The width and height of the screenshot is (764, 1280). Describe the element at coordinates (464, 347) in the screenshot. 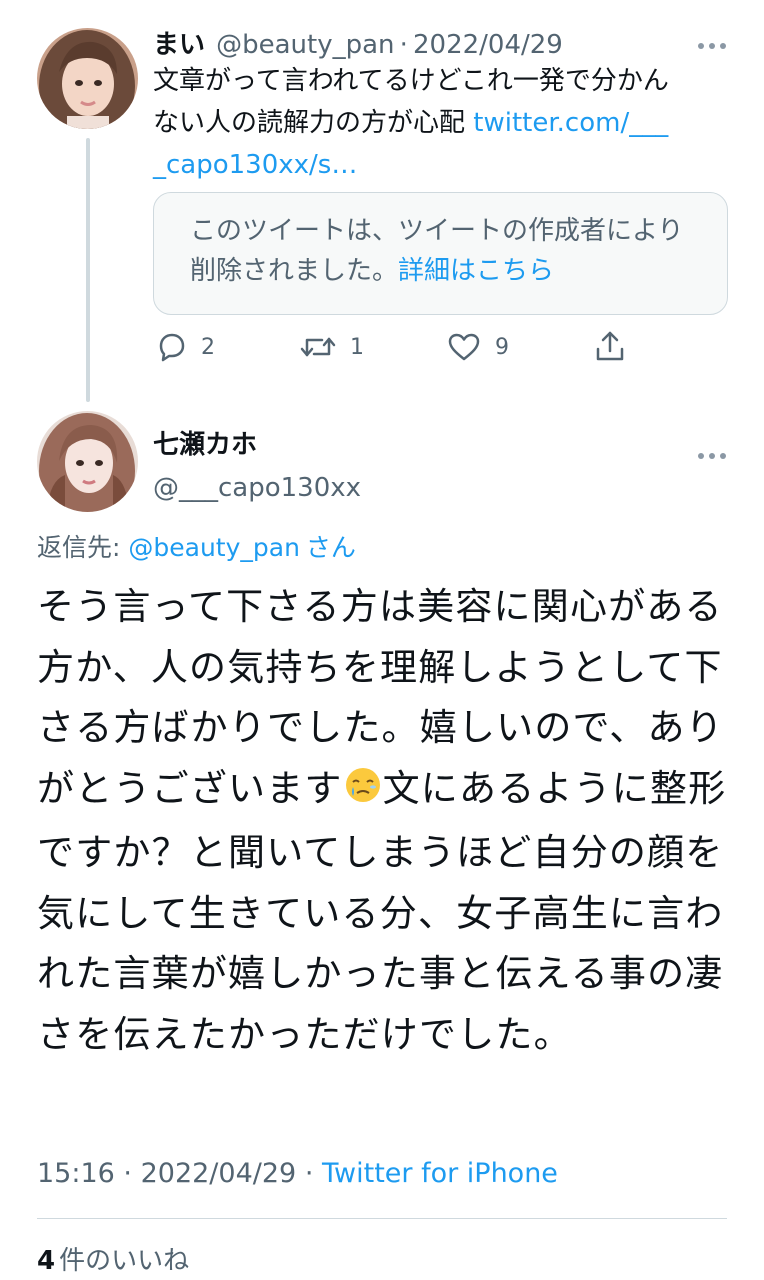

I see `heart-icon` at that location.